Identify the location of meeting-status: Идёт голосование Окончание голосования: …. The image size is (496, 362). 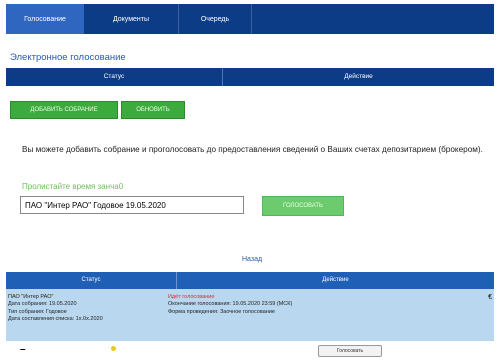
(318, 305).